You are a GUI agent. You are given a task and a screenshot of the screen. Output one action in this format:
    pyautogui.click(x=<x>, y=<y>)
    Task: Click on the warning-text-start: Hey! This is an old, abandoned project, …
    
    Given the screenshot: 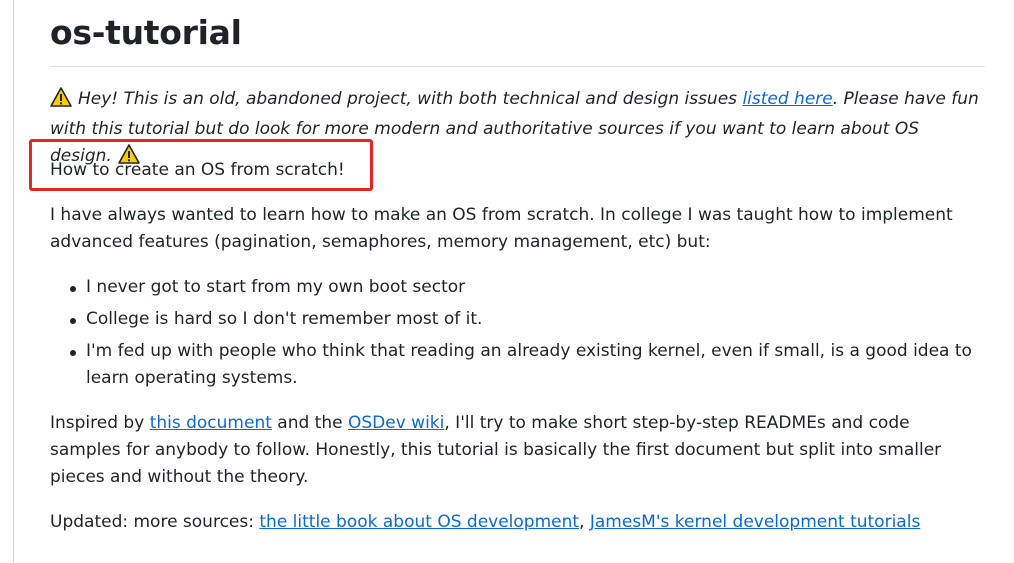 What is the action you would take?
    pyautogui.click(x=410, y=99)
    